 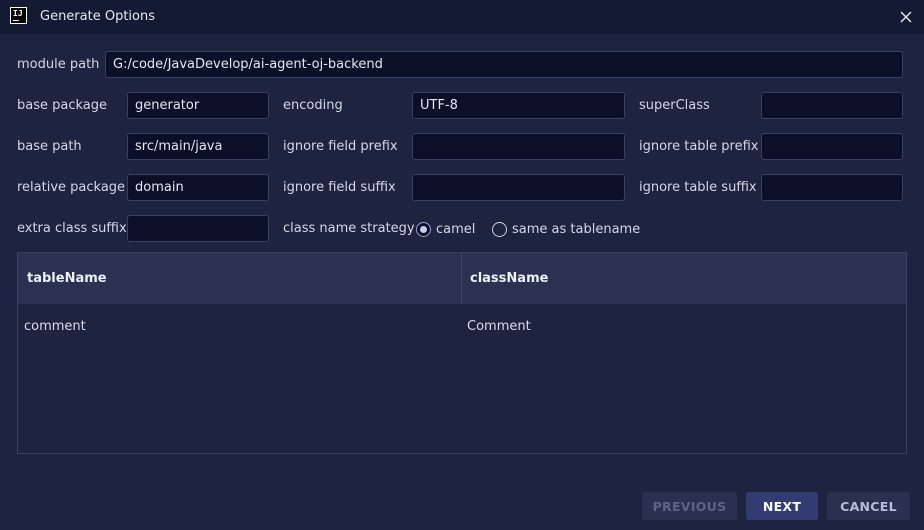 I want to click on ignore-table-prefix-label: ignore table prefix, so click(x=699, y=146).